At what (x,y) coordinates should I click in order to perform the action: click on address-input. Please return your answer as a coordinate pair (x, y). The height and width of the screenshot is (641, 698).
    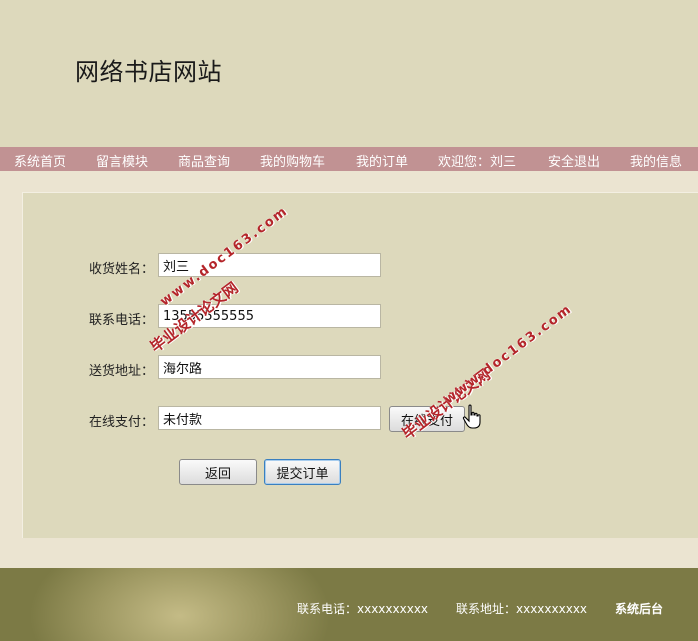
    Looking at the image, I should click on (269, 367).